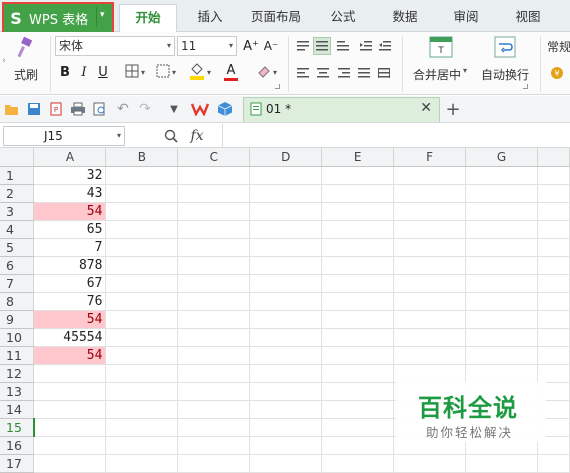 The height and width of the screenshot is (473, 570). I want to click on wps-w-logo-icon, so click(200, 109).